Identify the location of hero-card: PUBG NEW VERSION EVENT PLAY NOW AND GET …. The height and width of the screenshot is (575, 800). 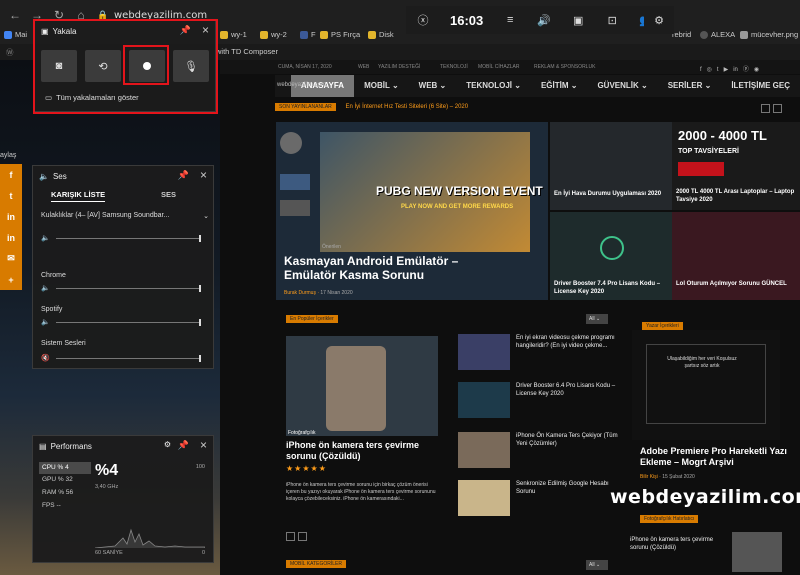
(412, 211).